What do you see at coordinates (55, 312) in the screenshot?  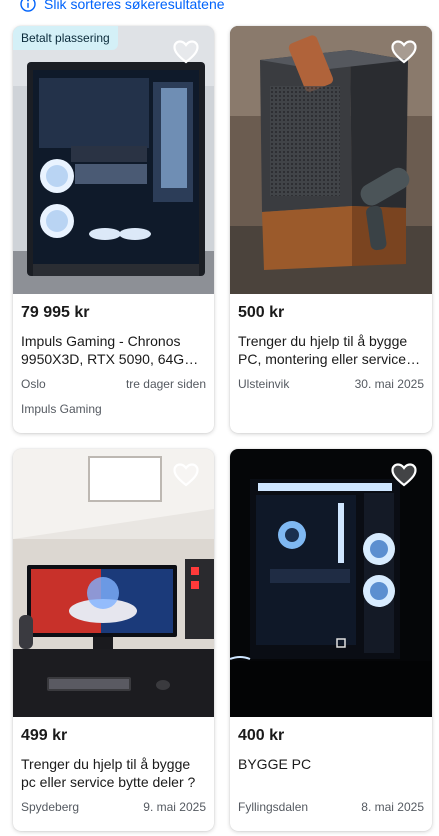 I see `listing-price: 79 995 kr` at bounding box center [55, 312].